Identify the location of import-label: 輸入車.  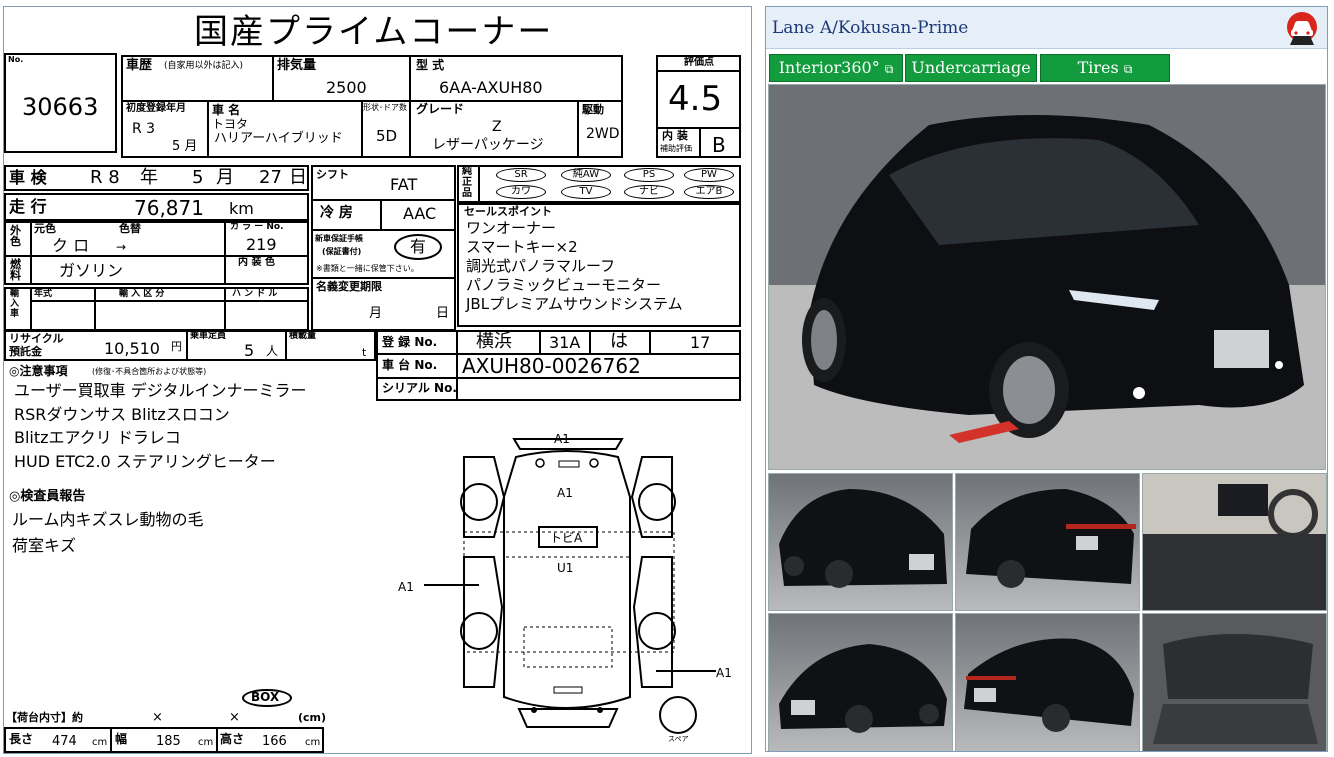
(15, 304).